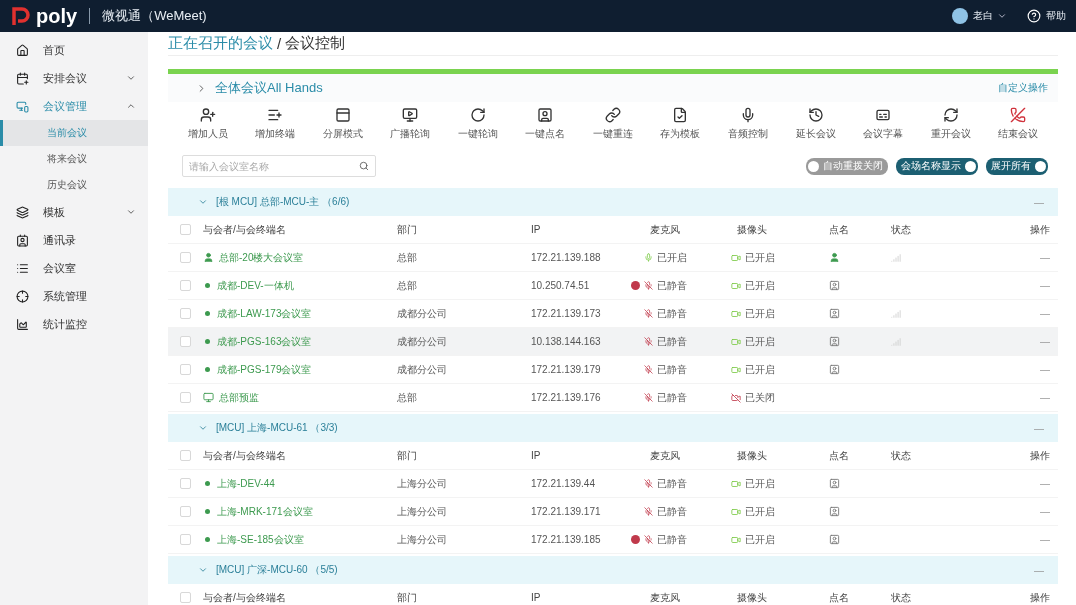 The width and height of the screenshot is (1076, 605). Describe the element at coordinates (260, 539) in the screenshot. I see `participant-name: 上海-SE-185会议室` at that location.